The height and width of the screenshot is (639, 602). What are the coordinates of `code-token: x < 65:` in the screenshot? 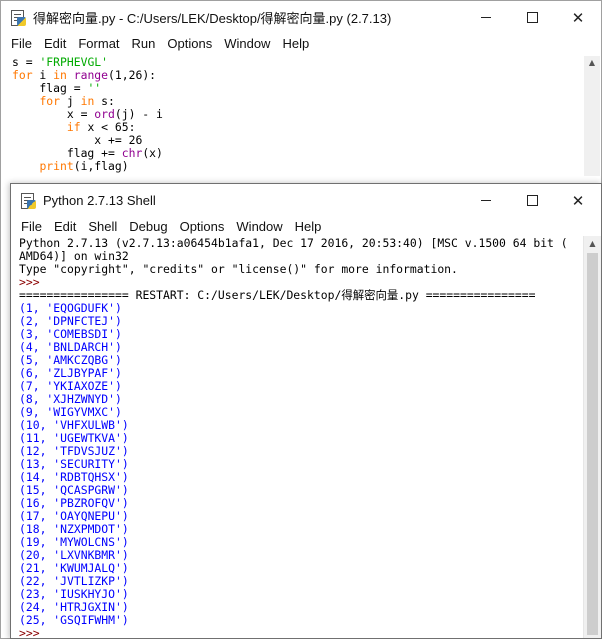 It's located at (108, 127).